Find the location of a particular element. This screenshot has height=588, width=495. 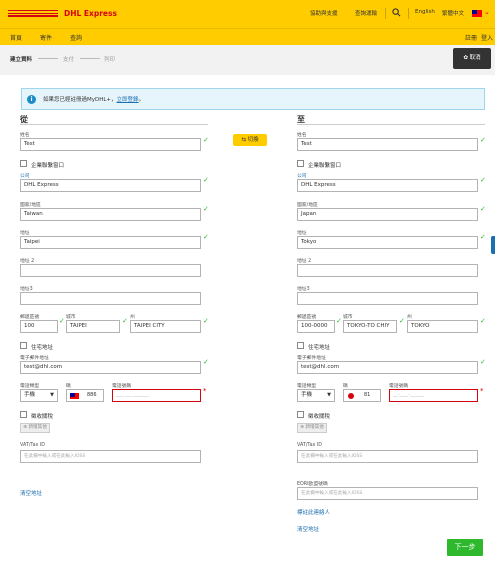

track-link: 查詢運輸 is located at coordinates (366, 13).